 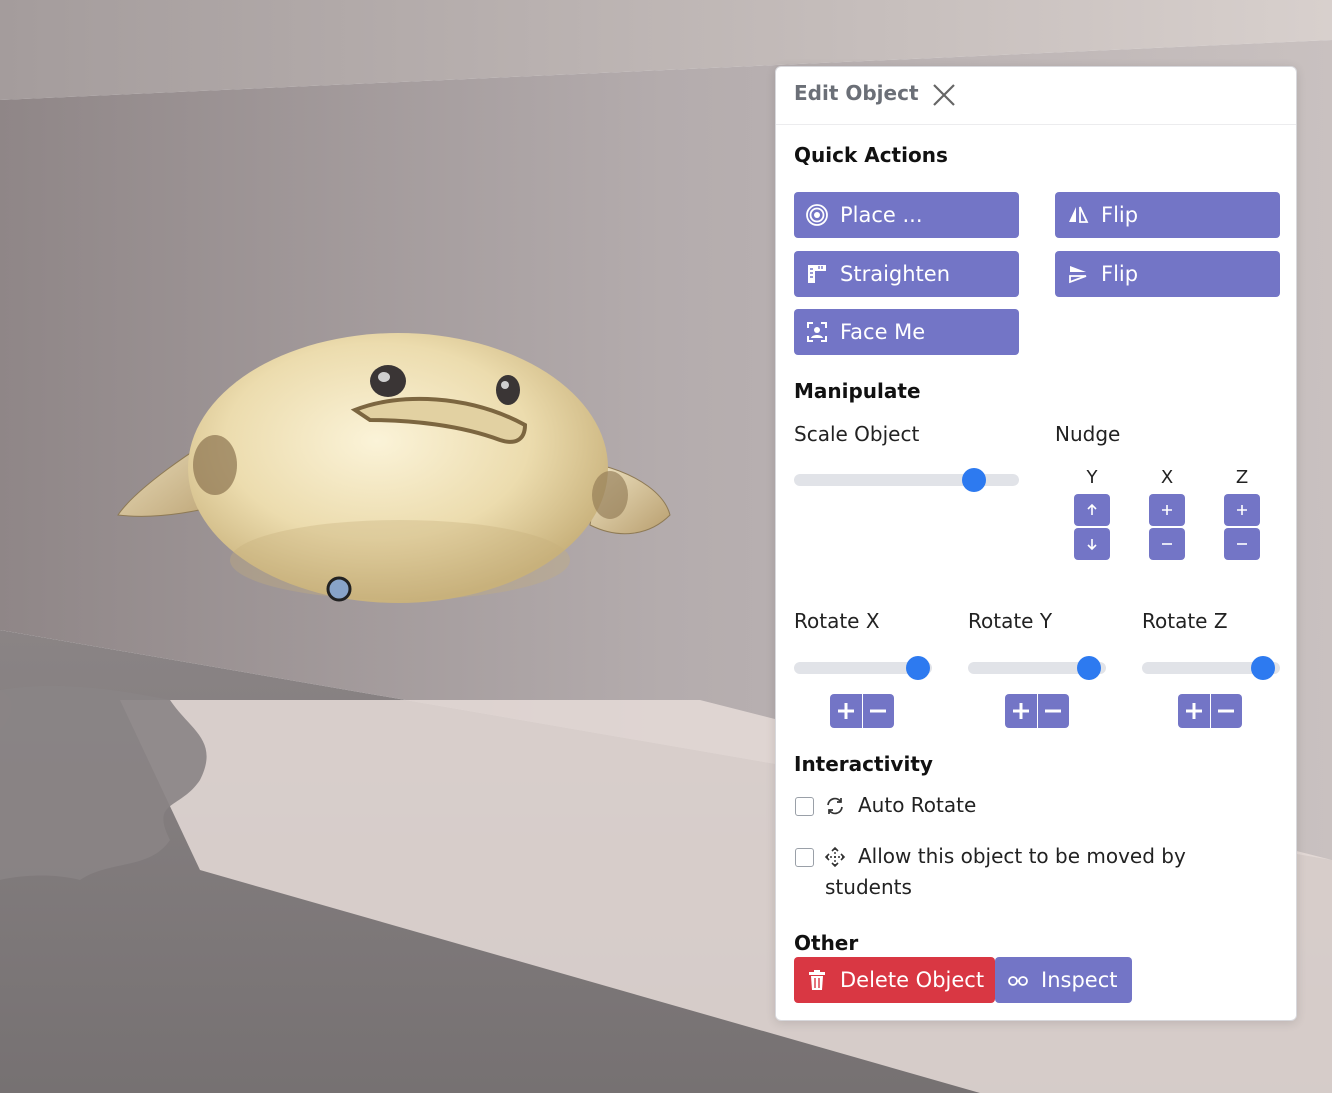 I want to click on delete-object-label: Delete Object, so click(x=912, y=980).